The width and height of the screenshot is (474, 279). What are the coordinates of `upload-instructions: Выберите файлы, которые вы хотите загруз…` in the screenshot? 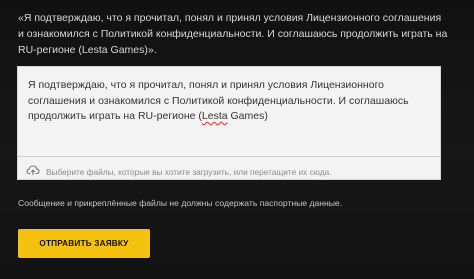 It's located at (189, 172).